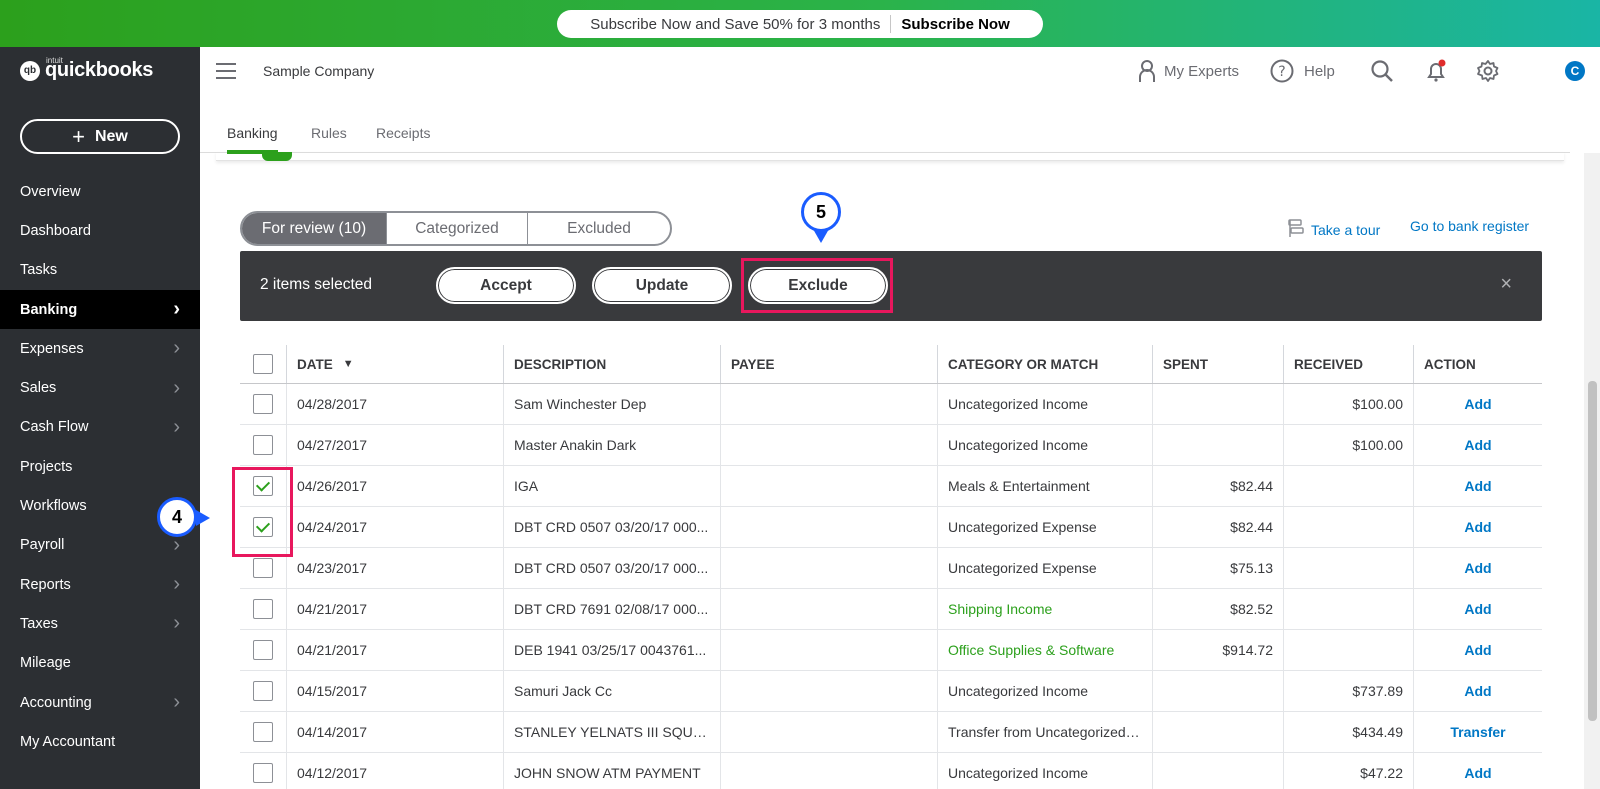  What do you see at coordinates (1302, 71) in the screenshot?
I see `help-button: ? Help` at bounding box center [1302, 71].